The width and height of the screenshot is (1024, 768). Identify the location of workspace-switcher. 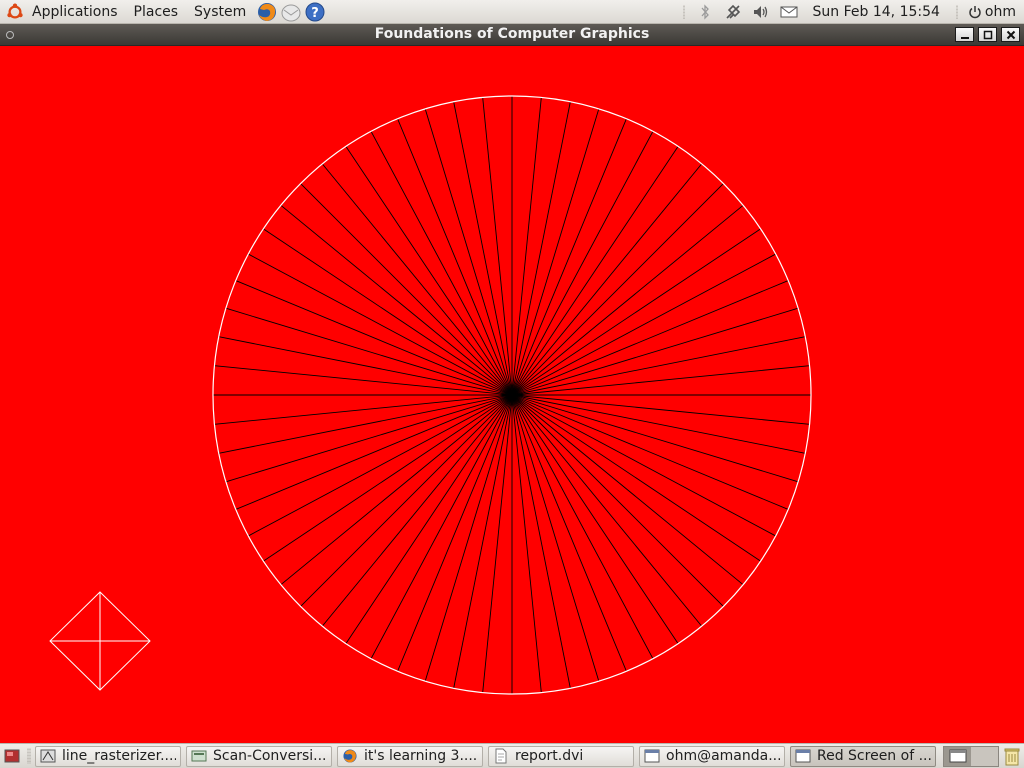
(971, 756).